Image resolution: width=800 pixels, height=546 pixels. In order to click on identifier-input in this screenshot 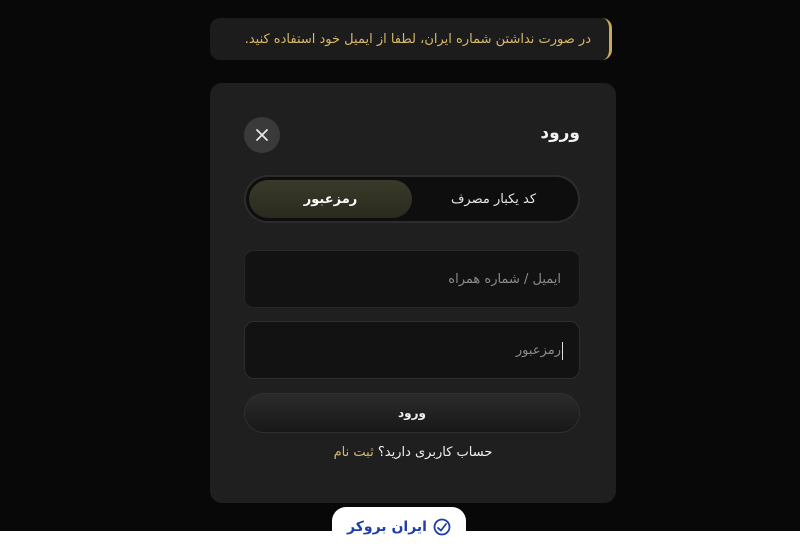, I will do `click(412, 279)`.